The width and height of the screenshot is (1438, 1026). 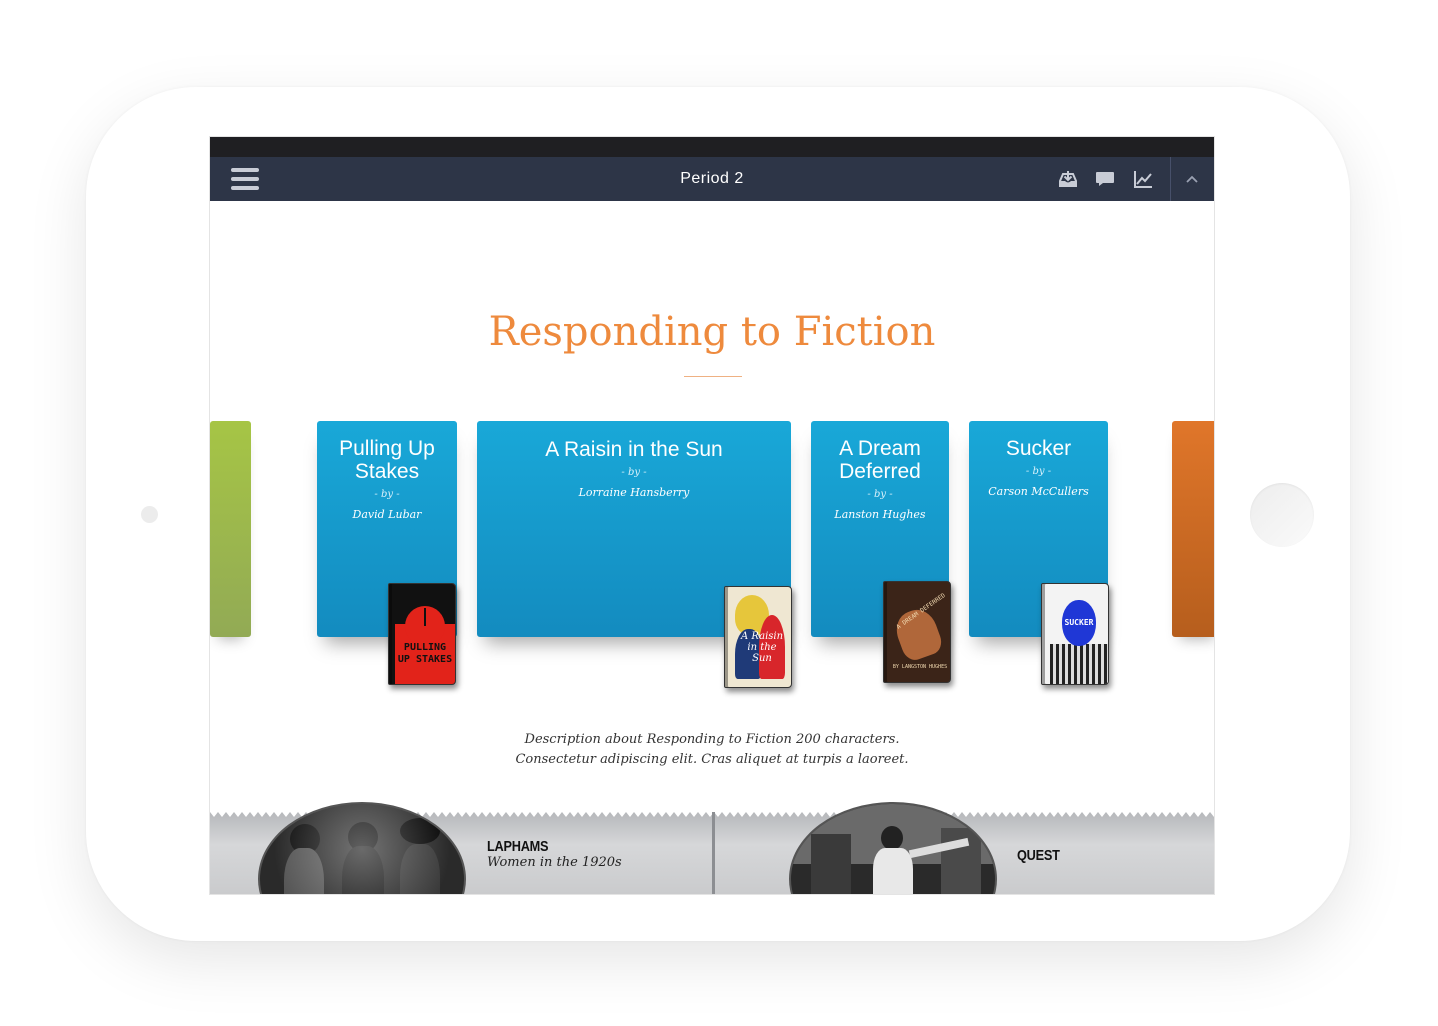 I want to click on partial-card-right, so click(x=1193, y=529).